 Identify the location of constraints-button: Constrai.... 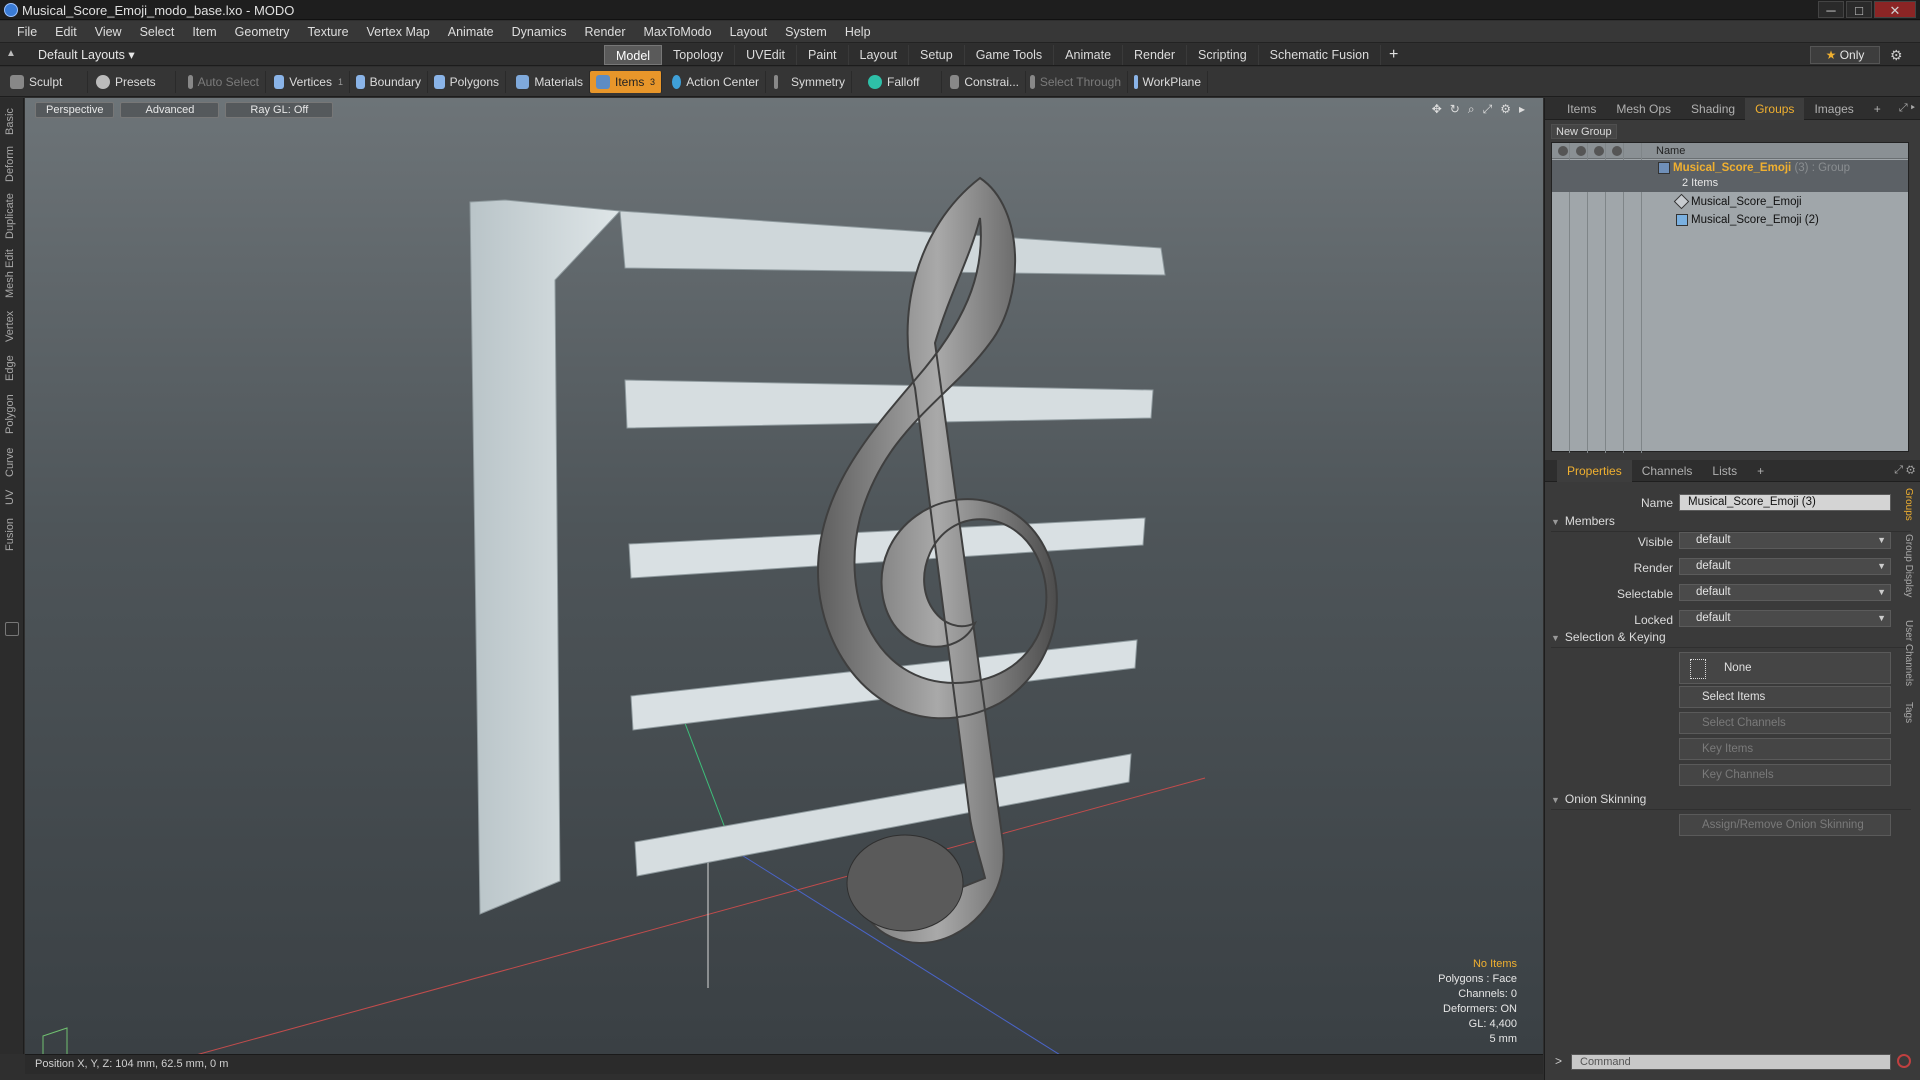
(985, 82).